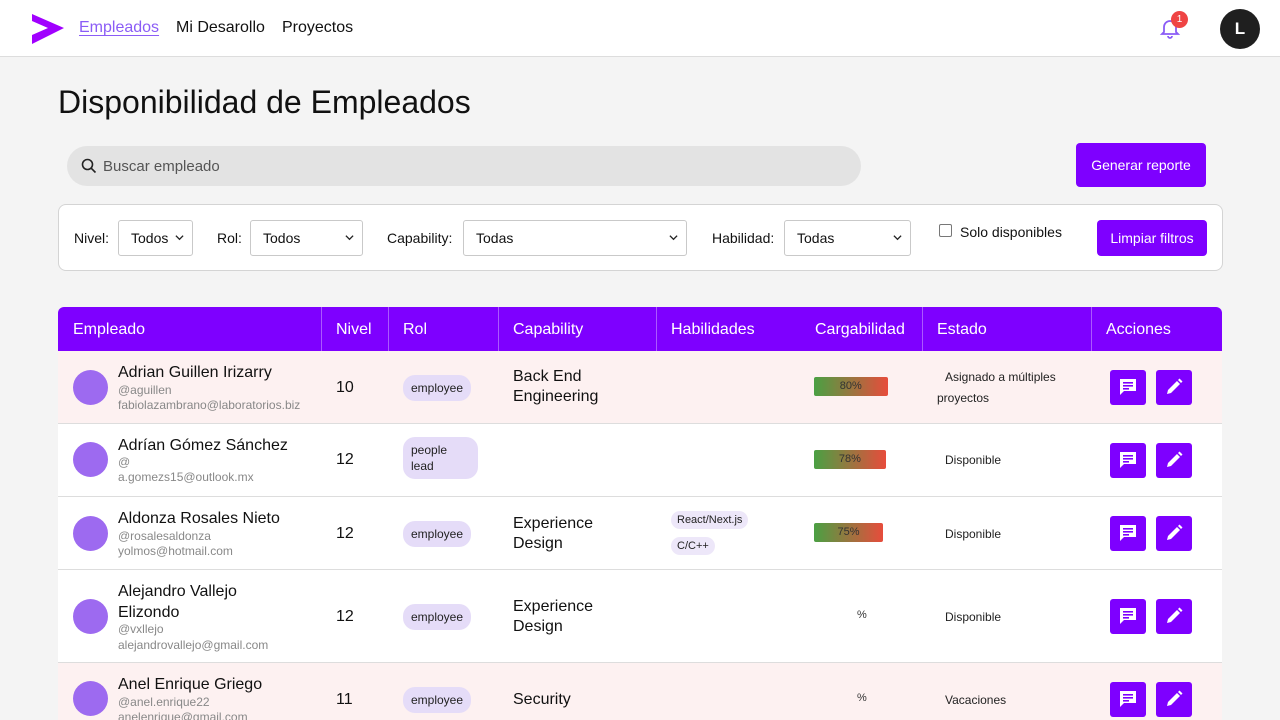  I want to click on filter-habilidad-value: Todas, so click(816, 238).